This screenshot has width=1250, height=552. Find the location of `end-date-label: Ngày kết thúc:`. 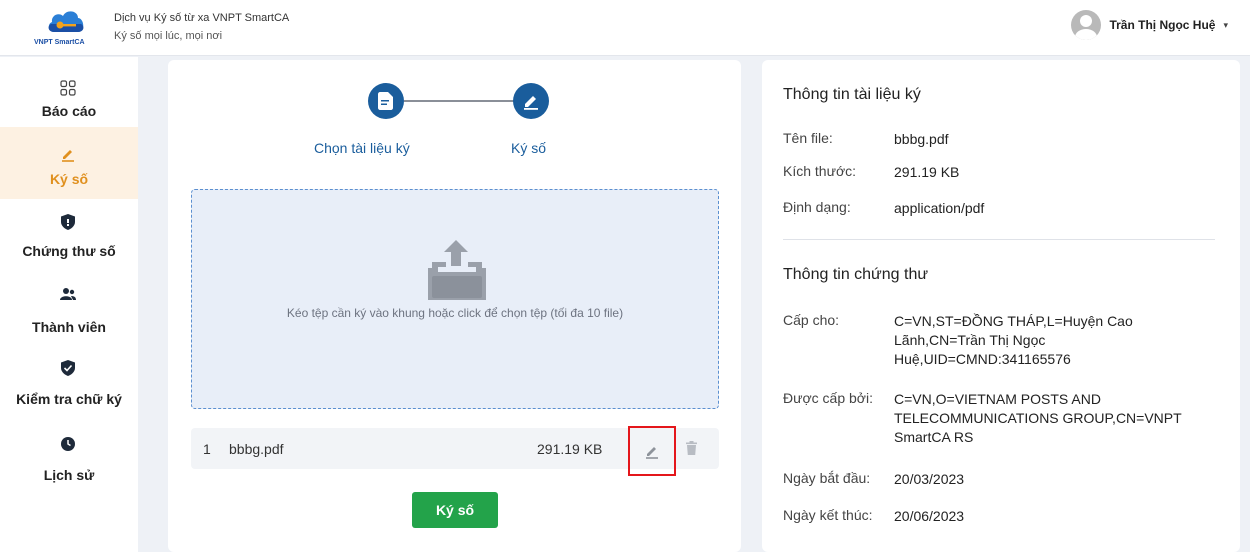

end-date-label: Ngày kết thúc: is located at coordinates (828, 515).